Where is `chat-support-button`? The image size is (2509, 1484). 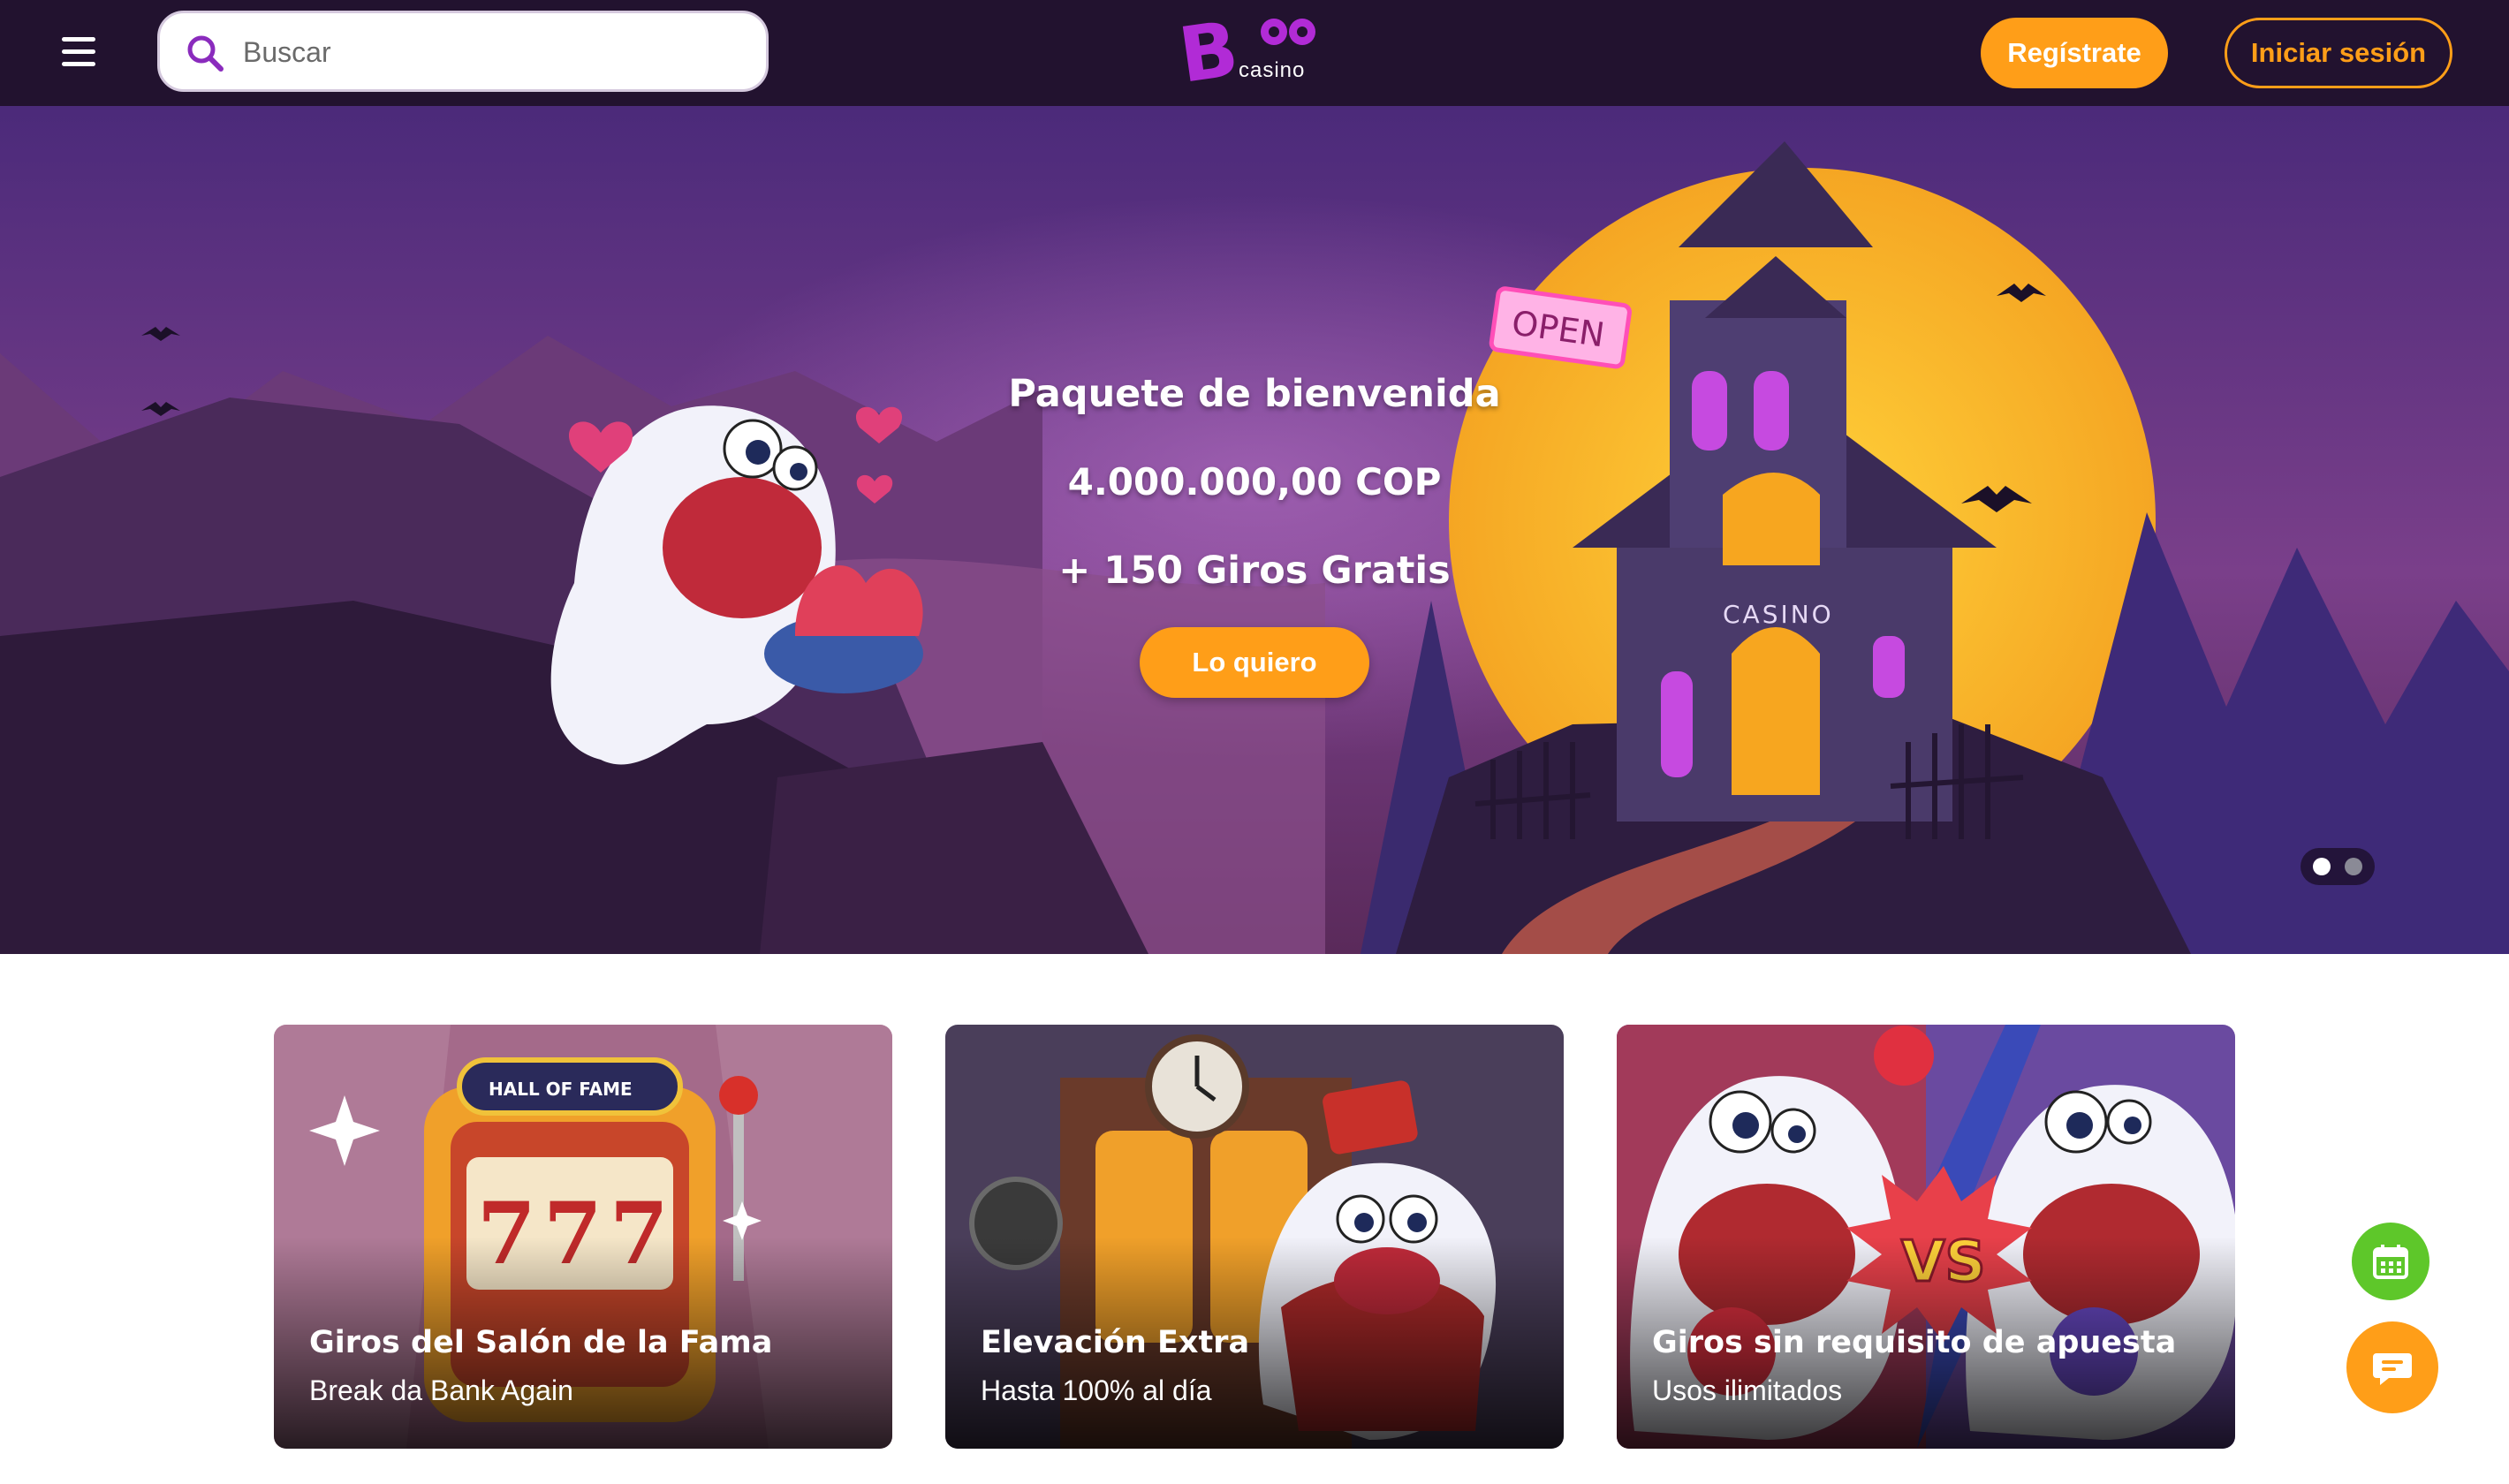
chat-support-button is located at coordinates (2392, 1367).